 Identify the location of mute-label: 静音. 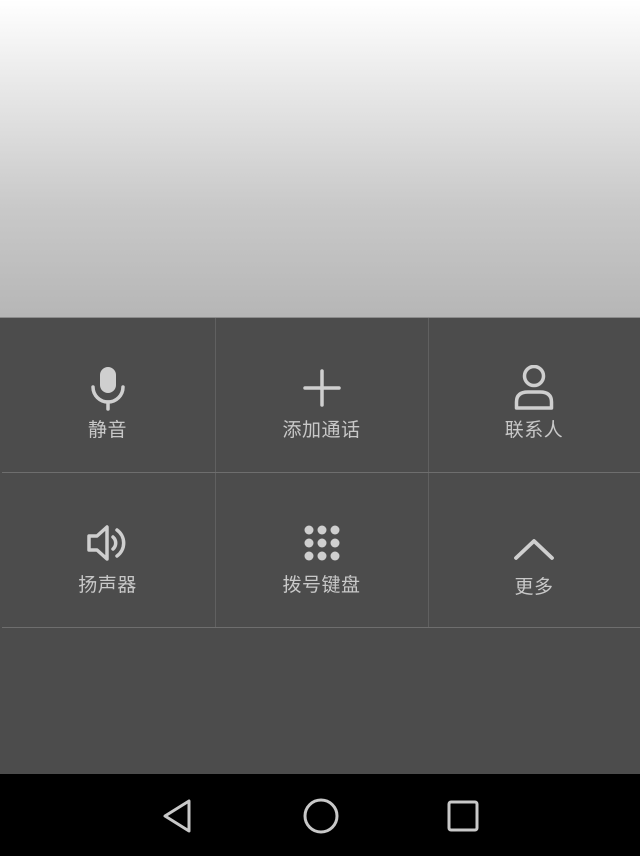
(107, 430).